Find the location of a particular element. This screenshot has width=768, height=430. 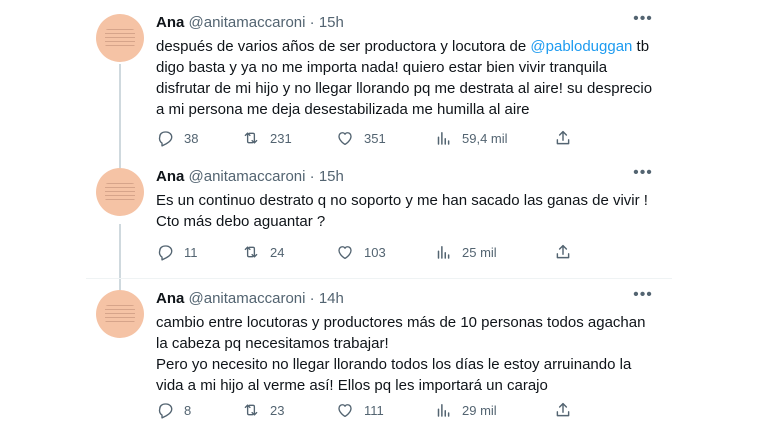

retweet-count: 24 is located at coordinates (277, 252).